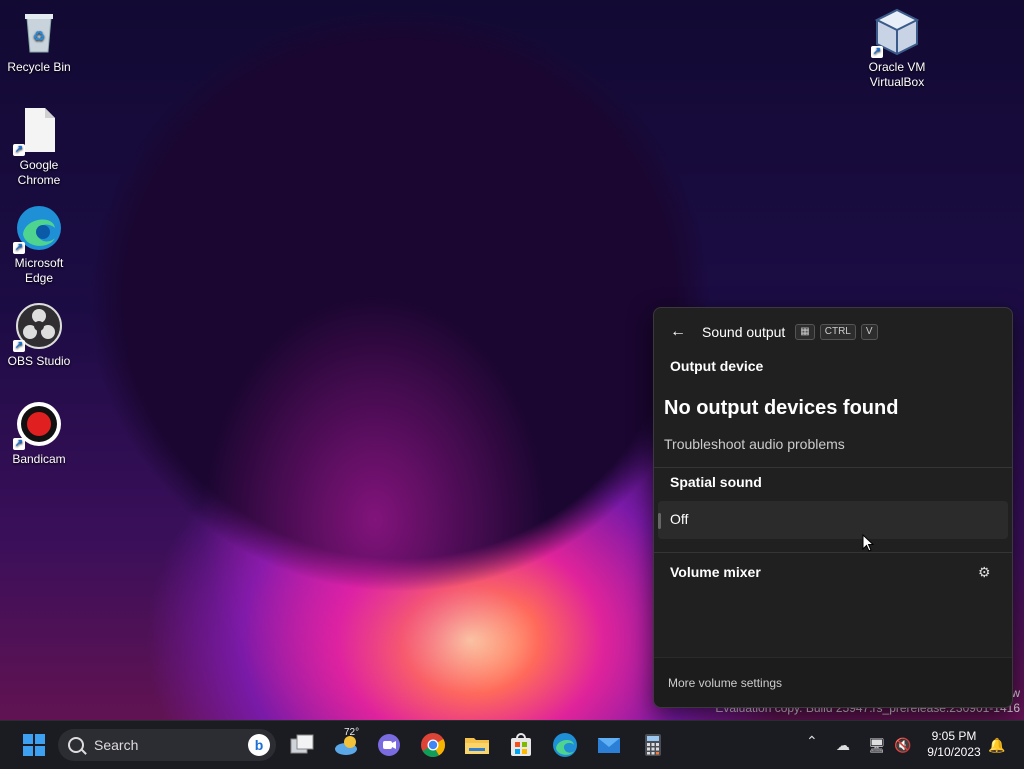  I want to click on widgets-button: 72°, so click(349, 743).